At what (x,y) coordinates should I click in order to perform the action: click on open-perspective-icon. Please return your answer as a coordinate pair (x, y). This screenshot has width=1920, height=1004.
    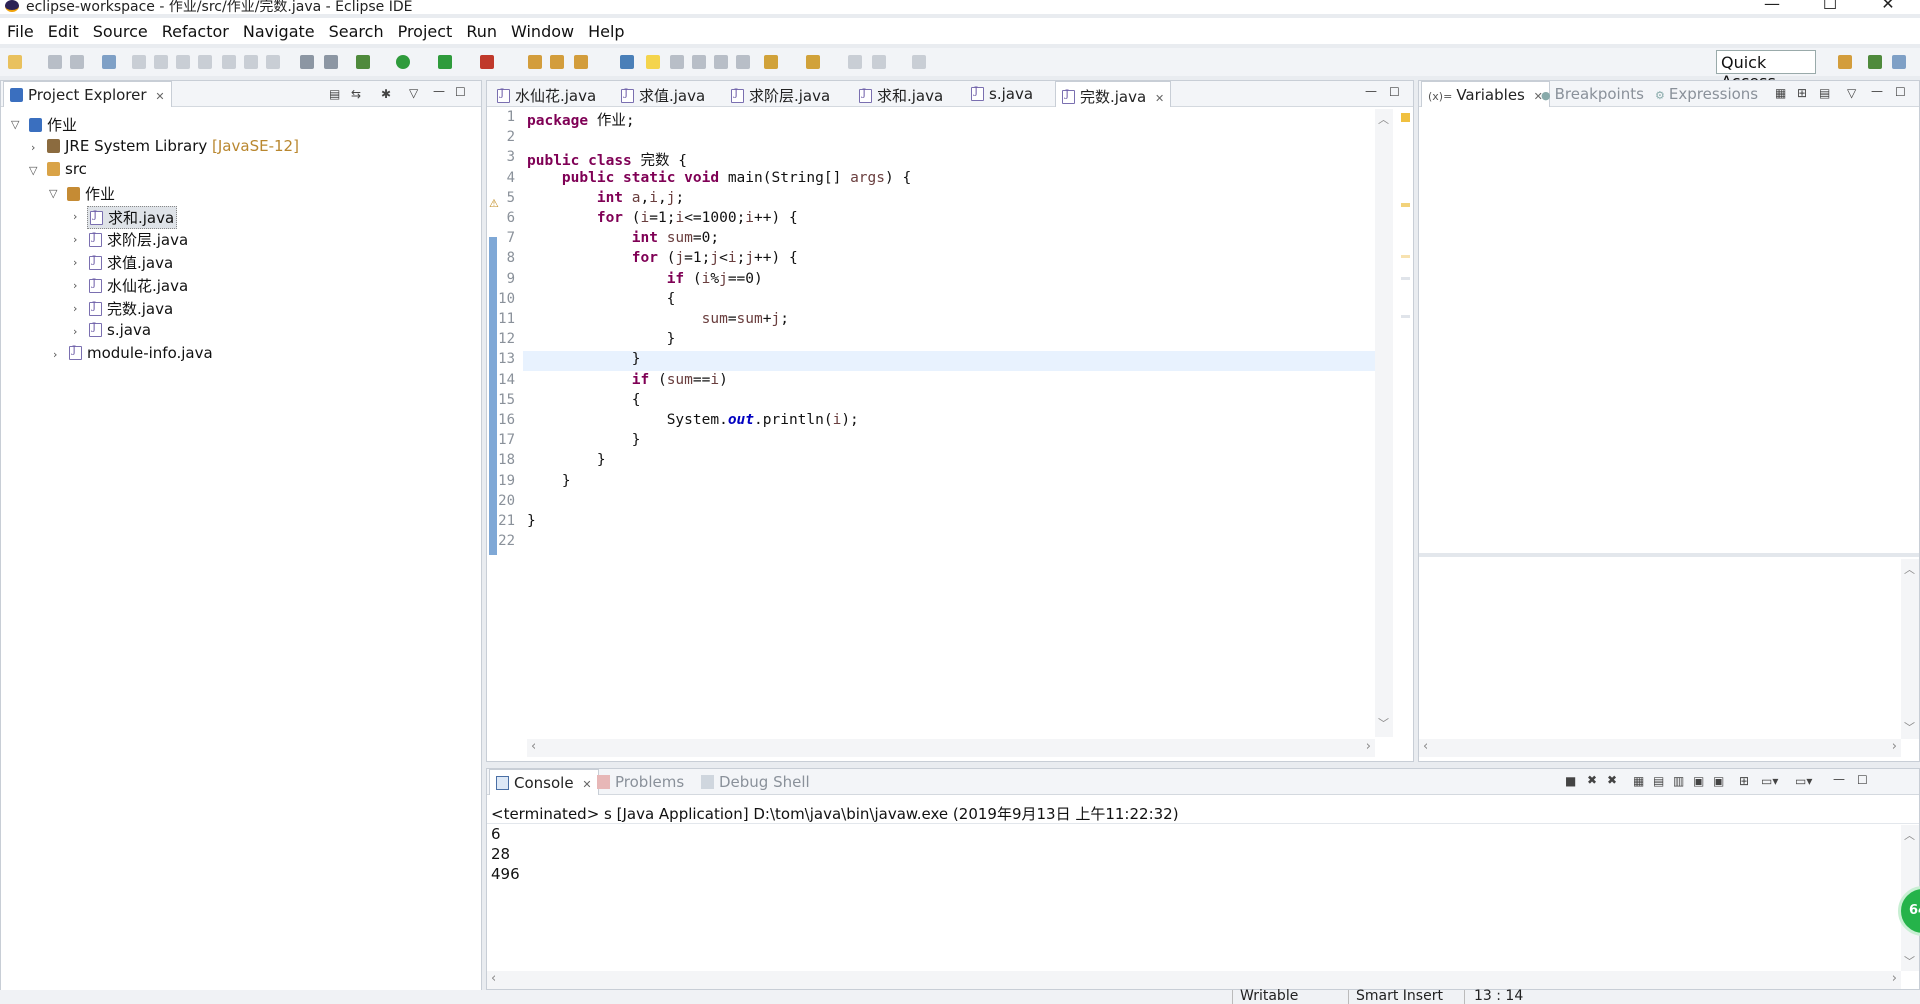
    Looking at the image, I should click on (1845, 62).